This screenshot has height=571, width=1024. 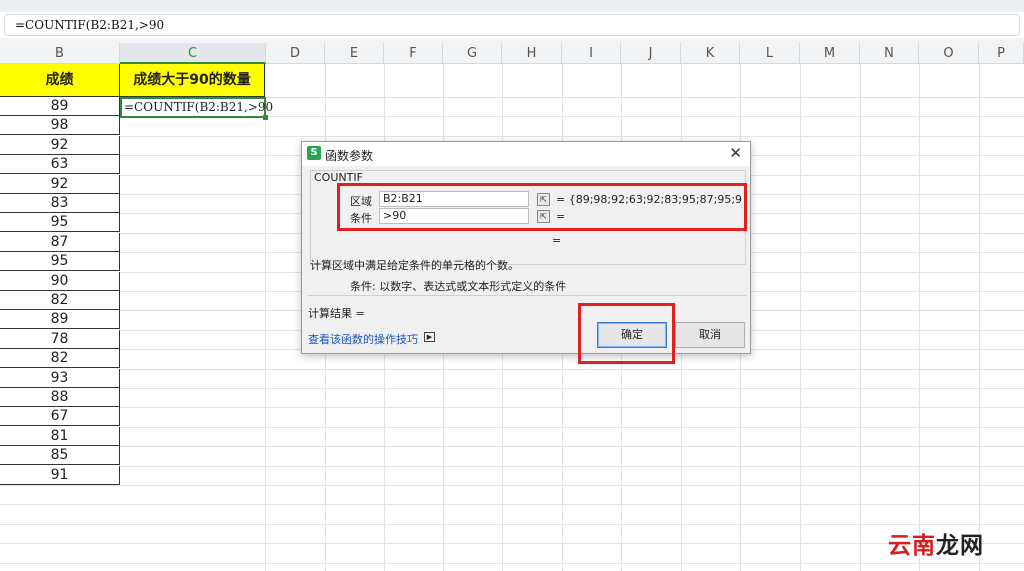 What do you see at coordinates (543, 199) in the screenshot?
I see `range-collapse-icon: ⇱` at bounding box center [543, 199].